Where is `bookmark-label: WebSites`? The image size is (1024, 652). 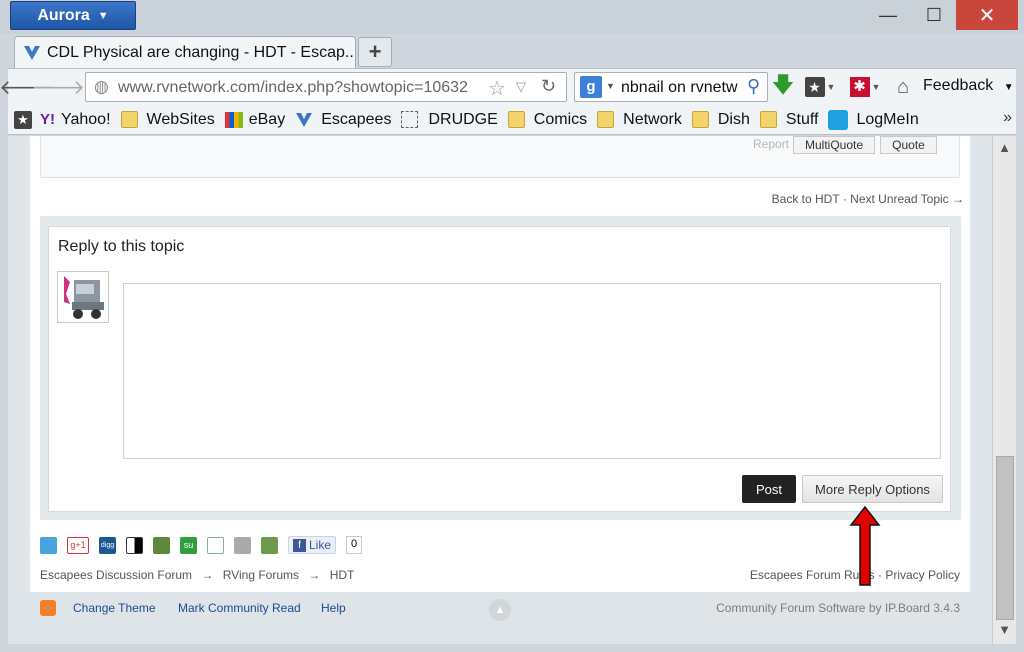 bookmark-label: WebSites is located at coordinates (180, 119).